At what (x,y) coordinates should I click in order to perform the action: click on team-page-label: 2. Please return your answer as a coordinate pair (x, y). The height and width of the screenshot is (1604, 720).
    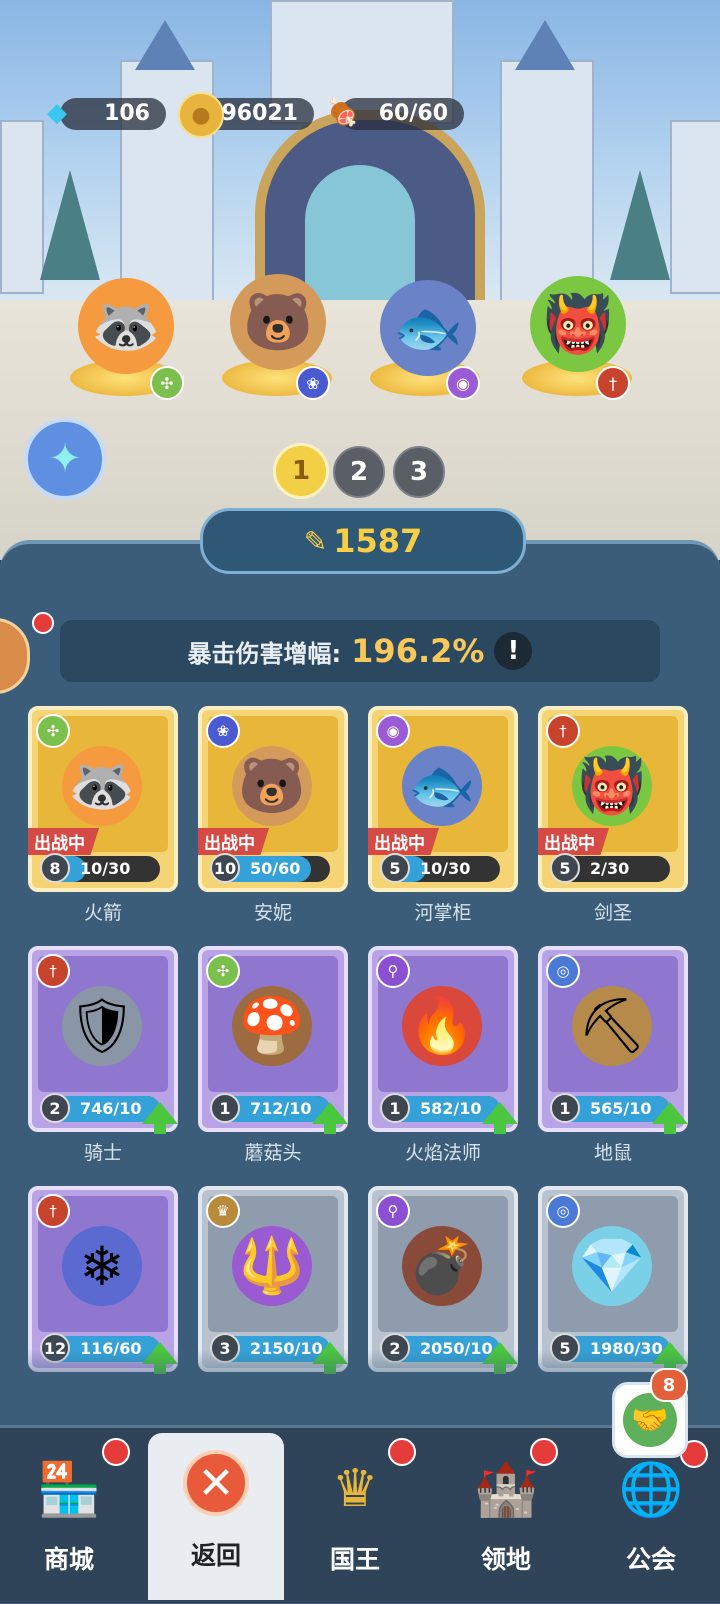
    Looking at the image, I should click on (359, 472).